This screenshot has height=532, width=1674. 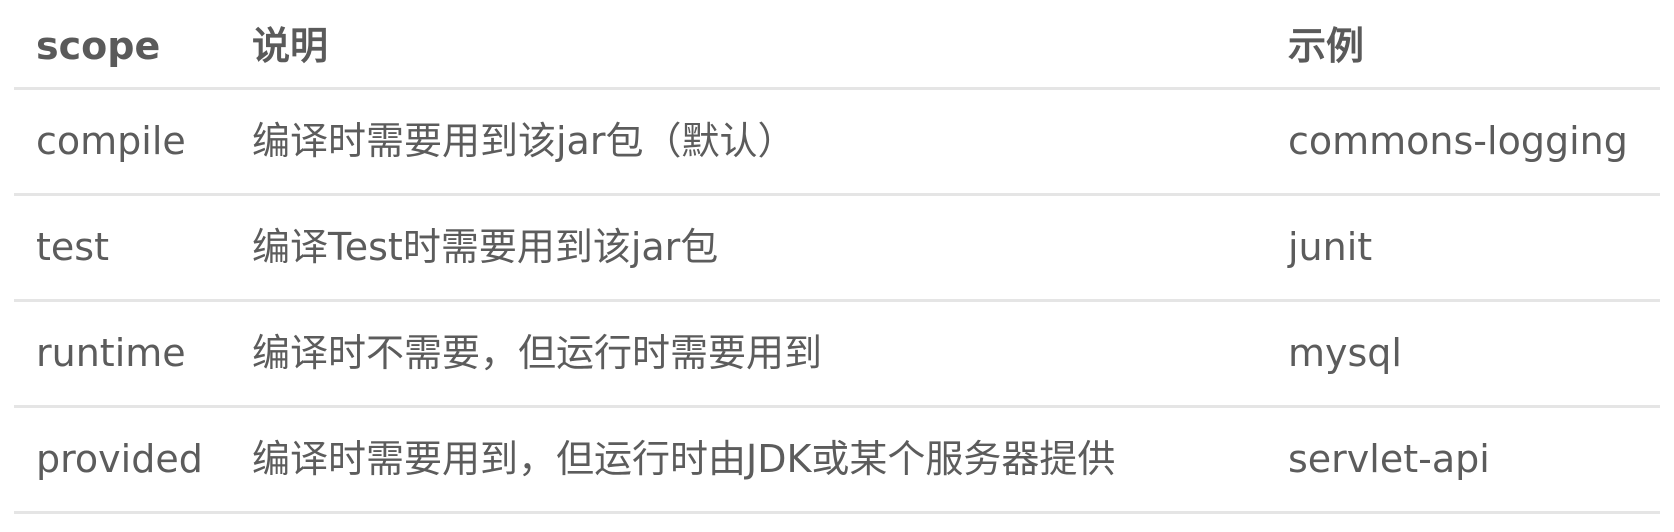 I want to click on cell-example: servlet-api, so click(x=1463, y=460).